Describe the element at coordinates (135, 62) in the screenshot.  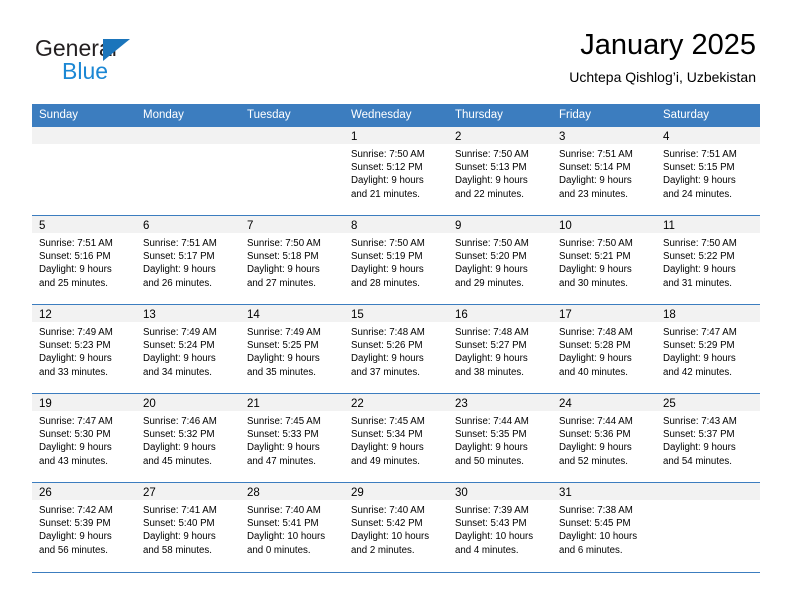
I see `generalblue-logo: General Blue` at that location.